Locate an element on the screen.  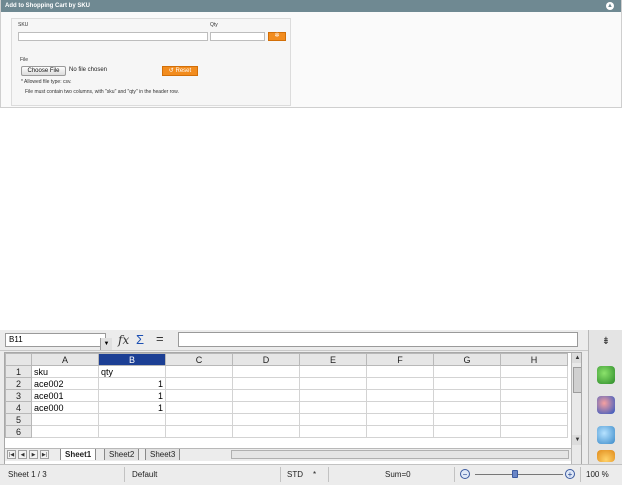
vertical-scrollbar: ▲ ▼ is located at coordinates (576, 411).